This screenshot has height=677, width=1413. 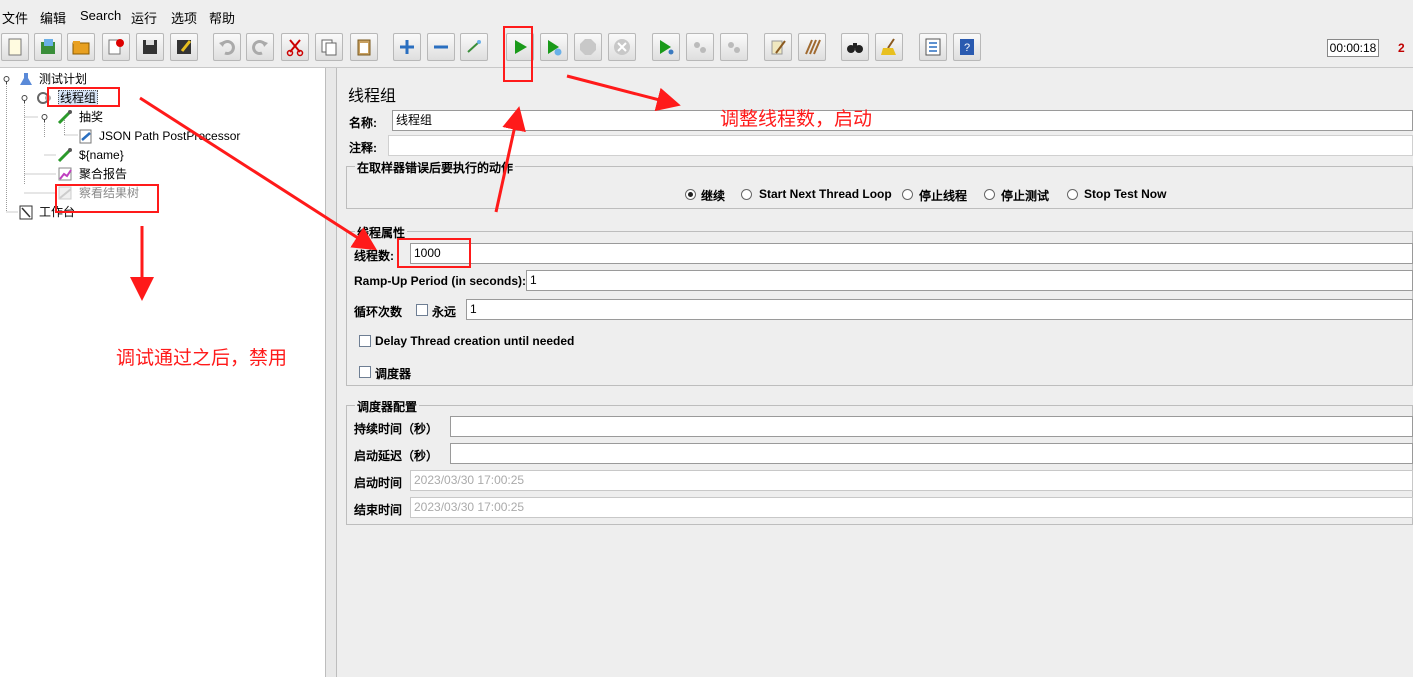 What do you see at coordinates (911, 507) in the screenshot?
I see `end-time-input: 2023/03/30 17:00:25` at bounding box center [911, 507].